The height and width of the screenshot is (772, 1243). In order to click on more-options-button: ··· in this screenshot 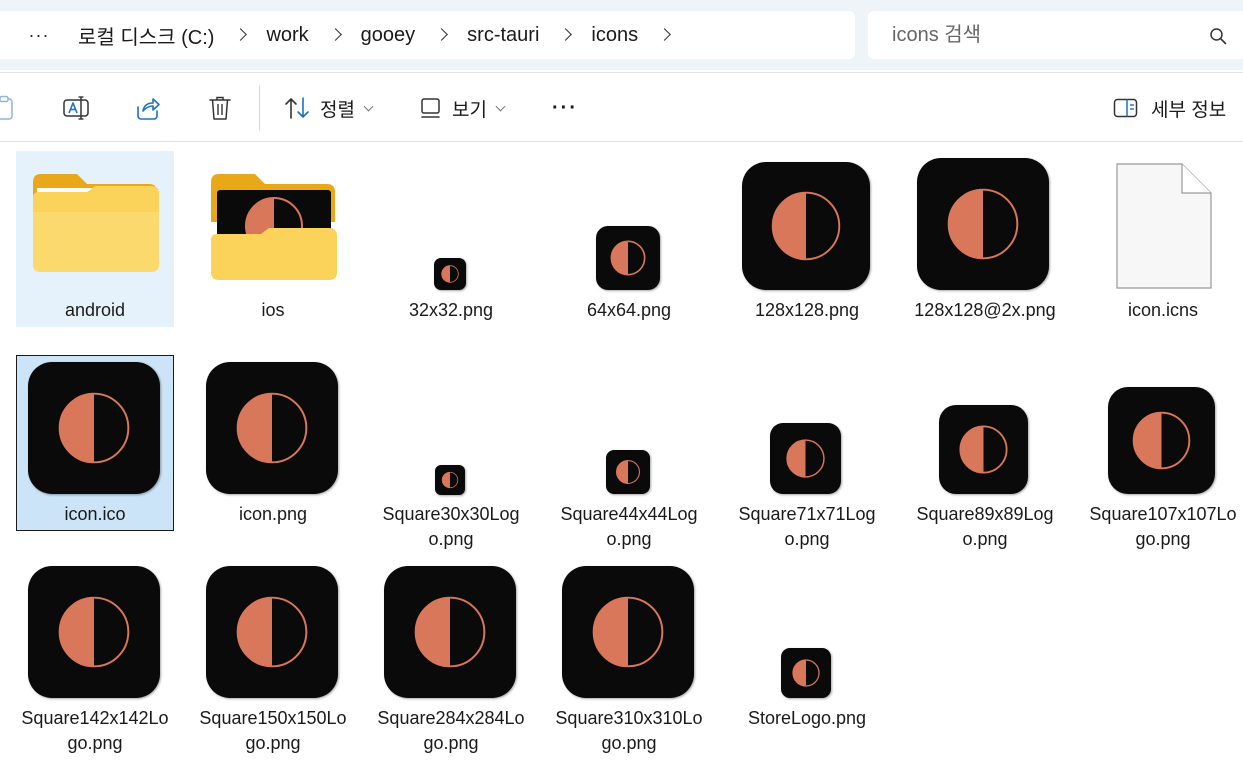, I will do `click(565, 108)`.